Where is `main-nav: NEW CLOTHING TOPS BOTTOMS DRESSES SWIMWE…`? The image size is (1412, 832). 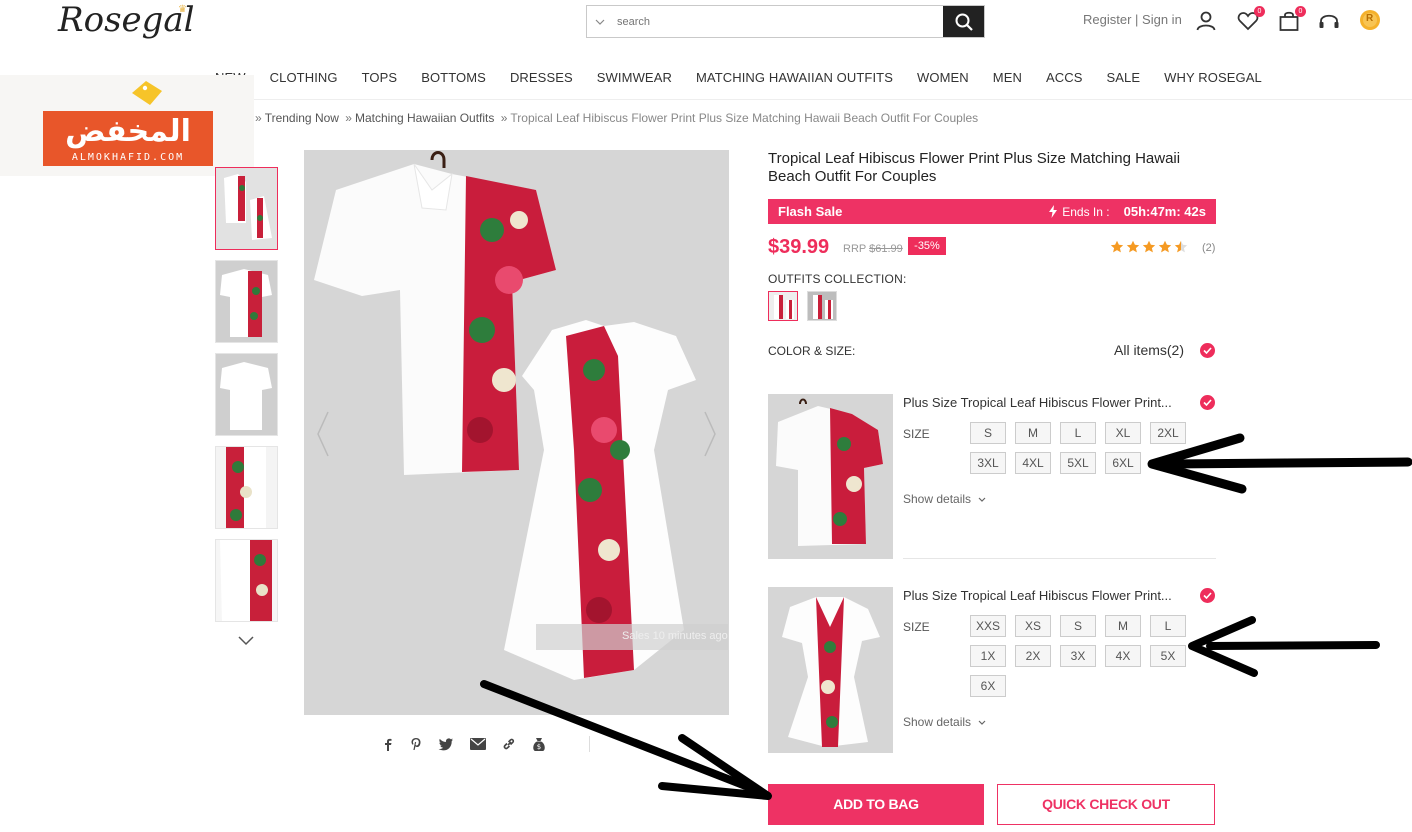
main-nav: NEW CLOTHING TOPS BOTTOMS DRESSES SWIMWE… is located at coordinates (750, 77).